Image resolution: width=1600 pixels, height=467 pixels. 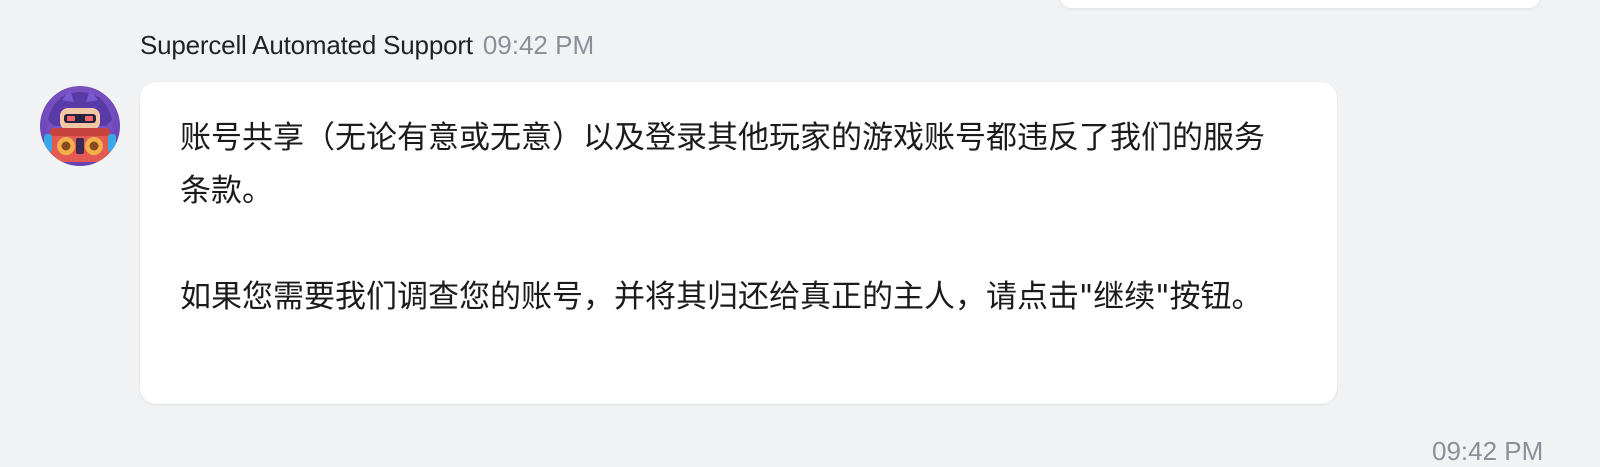 I want to click on bot-avatar-icon, so click(x=80, y=126).